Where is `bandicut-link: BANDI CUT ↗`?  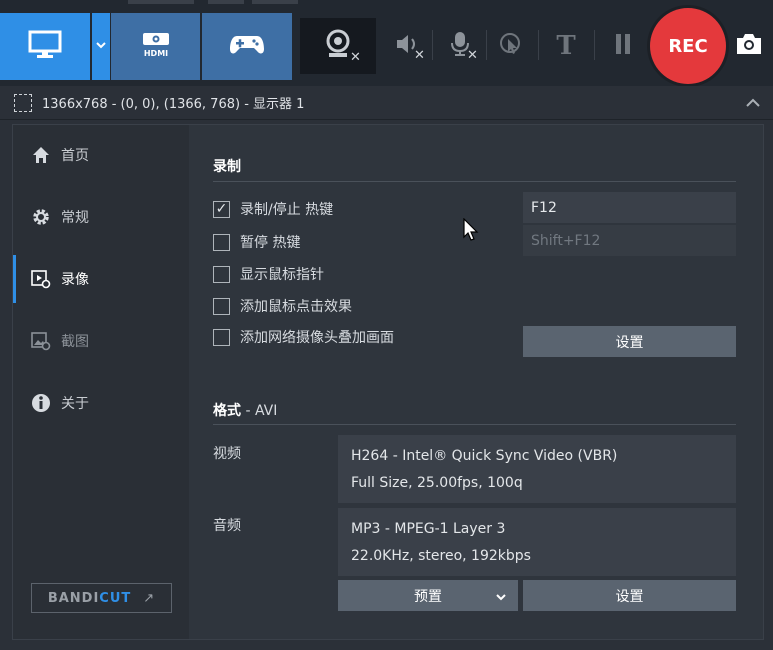
bandicut-link: BANDI CUT ↗ is located at coordinates (101, 598).